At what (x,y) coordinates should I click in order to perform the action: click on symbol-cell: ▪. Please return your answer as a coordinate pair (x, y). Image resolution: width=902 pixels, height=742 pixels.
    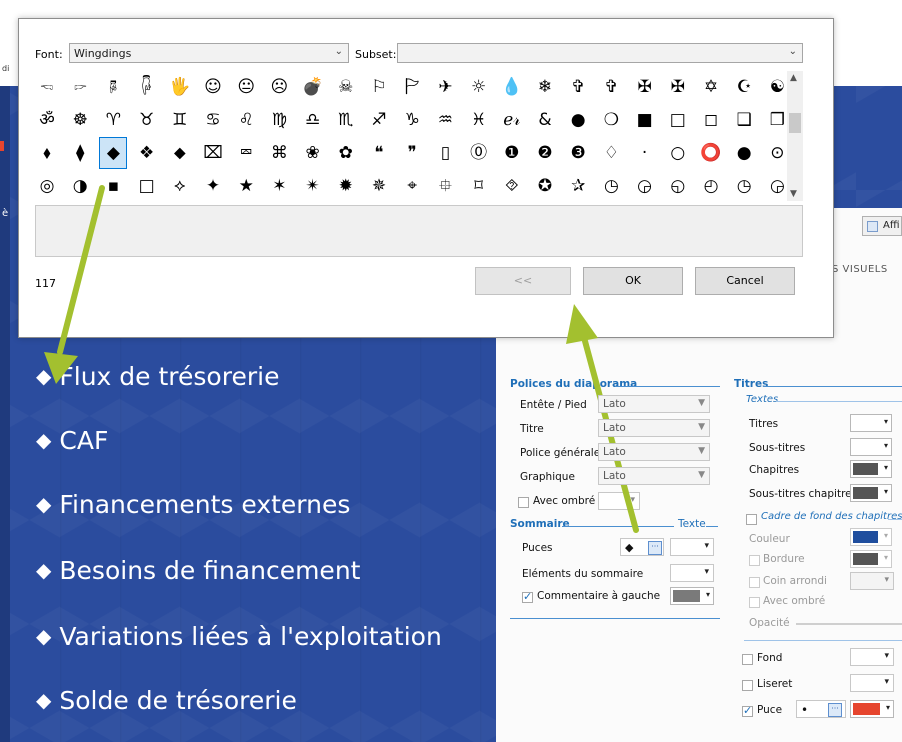
    Looking at the image, I should click on (113, 185).